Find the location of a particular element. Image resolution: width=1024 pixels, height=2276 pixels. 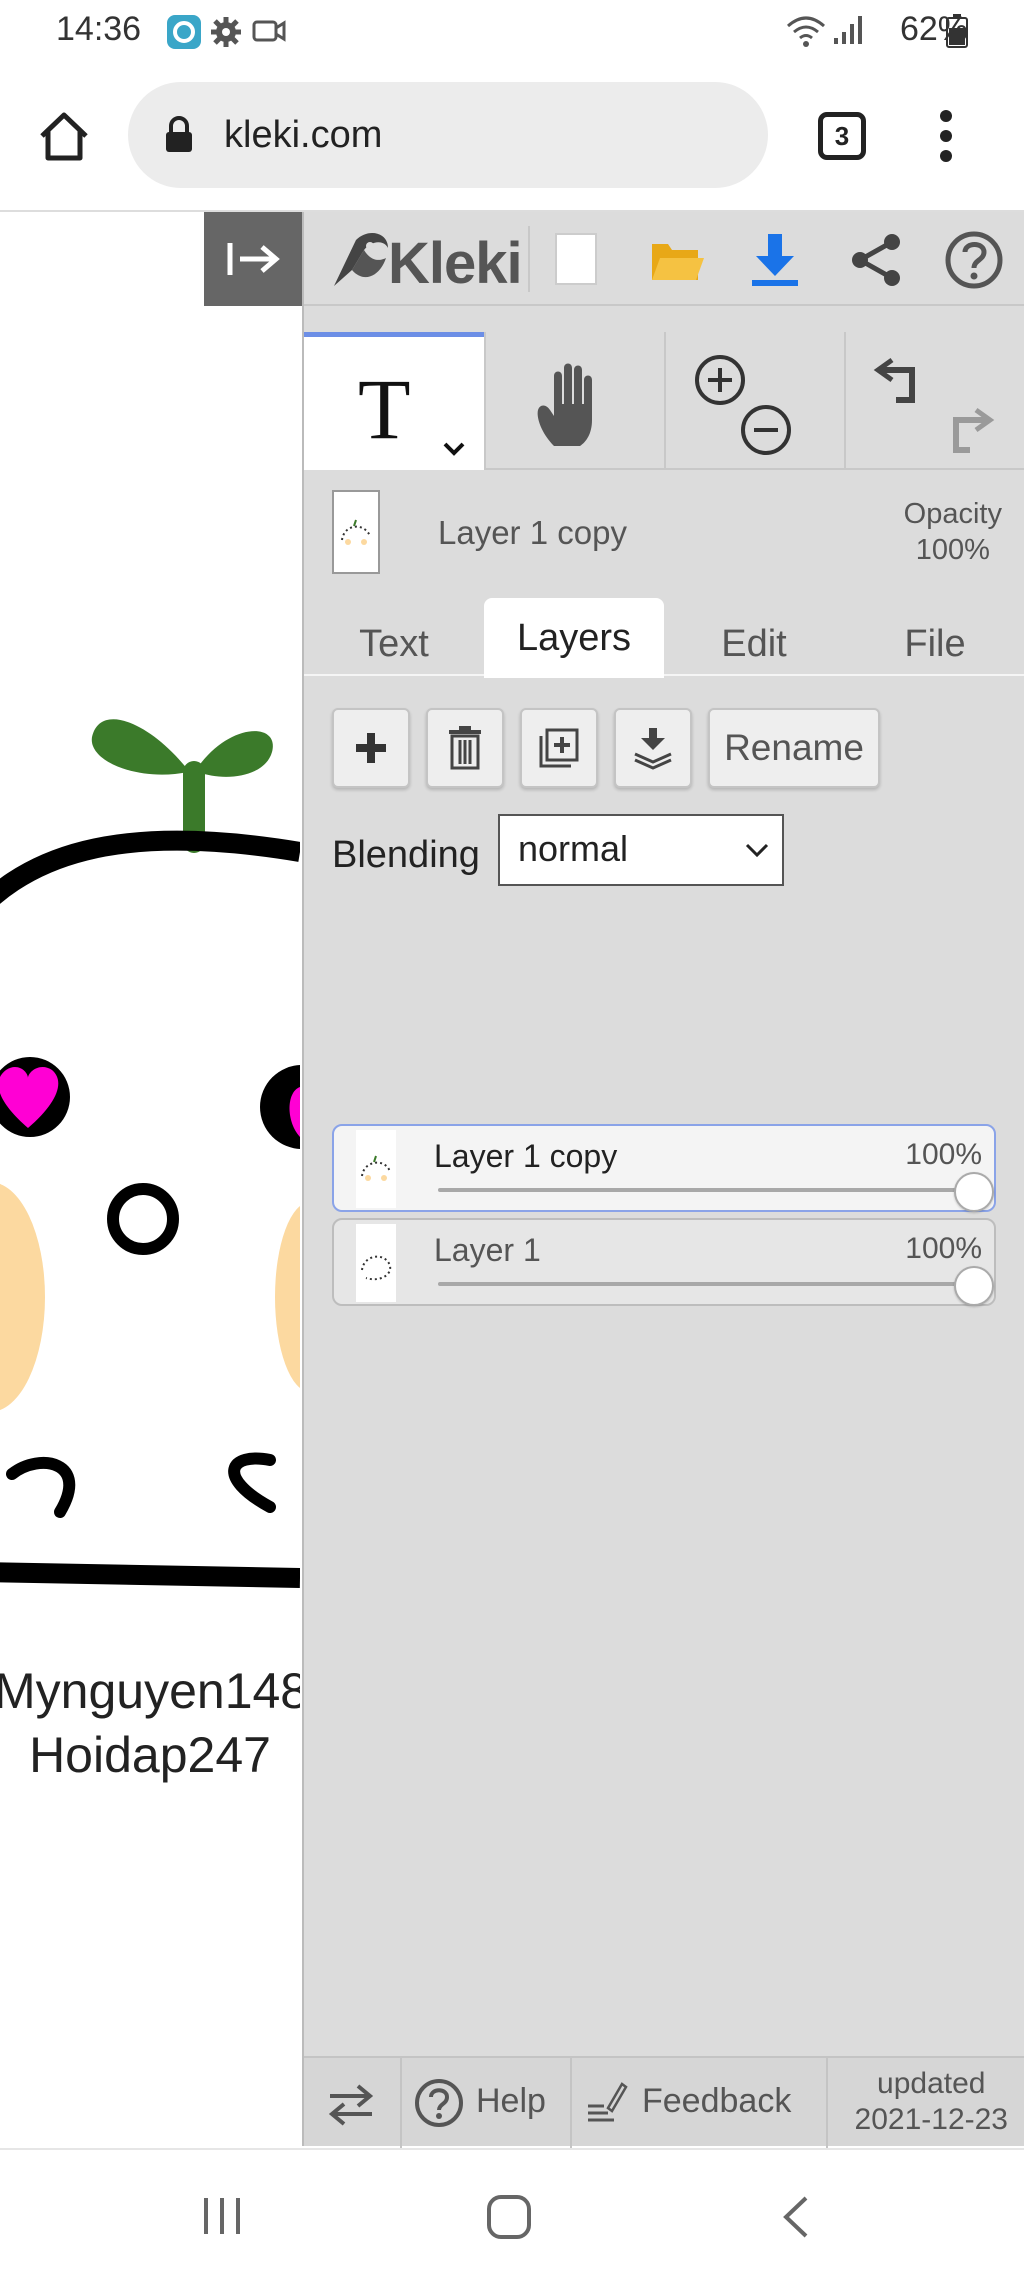

open-folder-icon is located at coordinates (678, 260).